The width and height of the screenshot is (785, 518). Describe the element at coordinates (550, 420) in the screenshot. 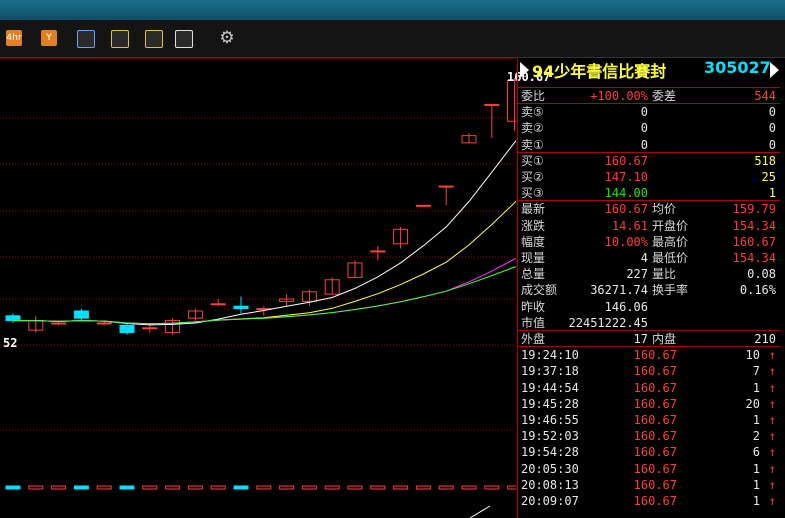

I see `tick-time: 19:46:55` at that location.